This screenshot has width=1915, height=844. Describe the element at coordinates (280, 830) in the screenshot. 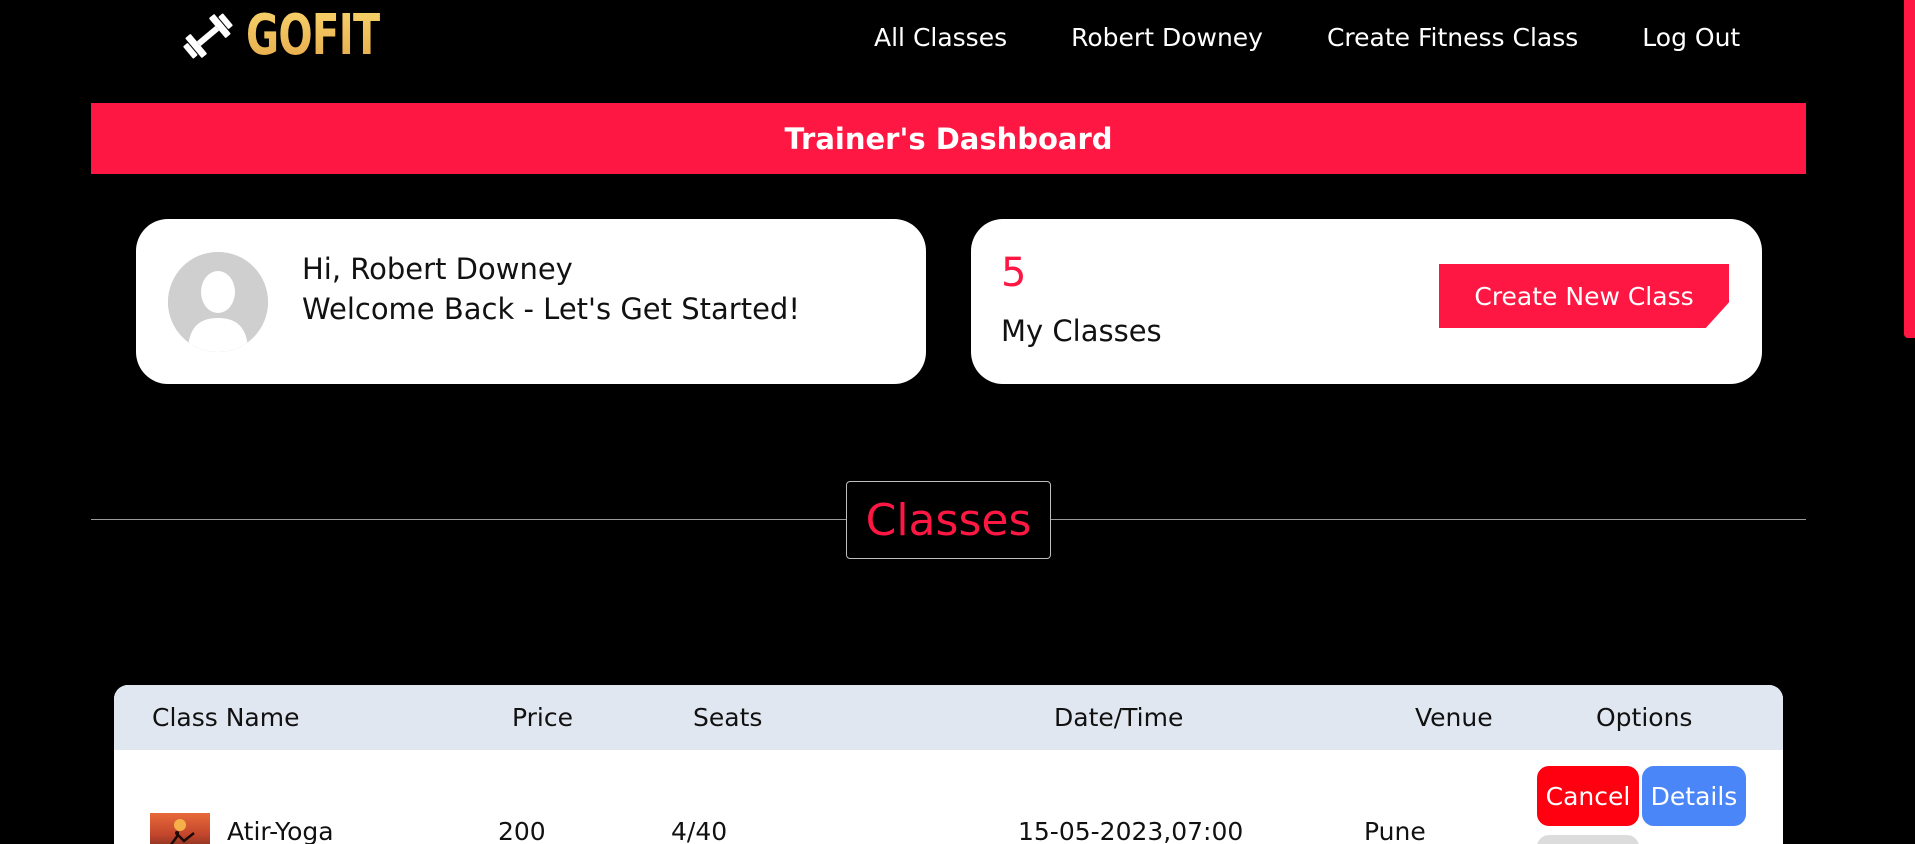

I see `class-name: Atir-Yoga` at that location.